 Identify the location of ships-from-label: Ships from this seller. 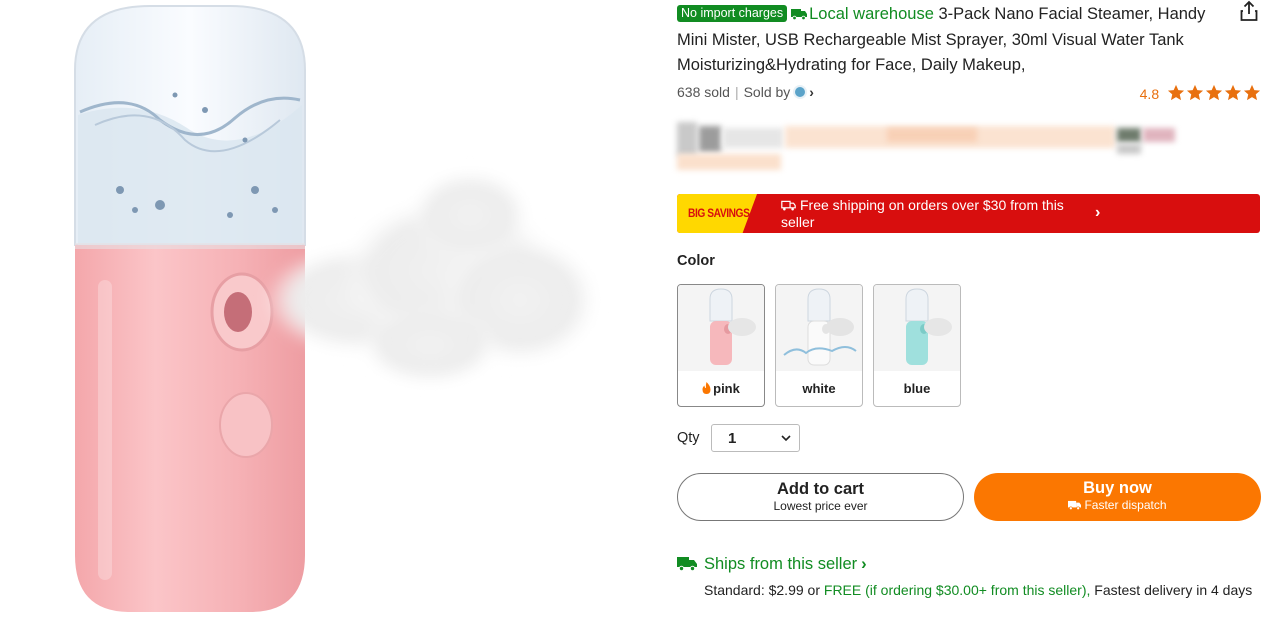
(781, 564).